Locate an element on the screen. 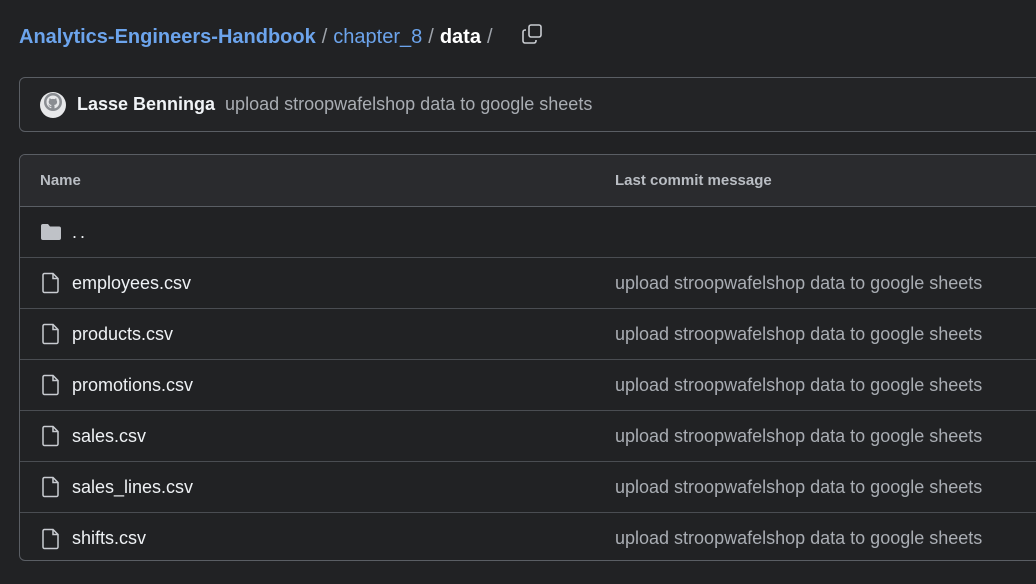 The height and width of the screenshot is (584, 1036). file-name-link: promotions.csv is located at coordinates (132, 385).